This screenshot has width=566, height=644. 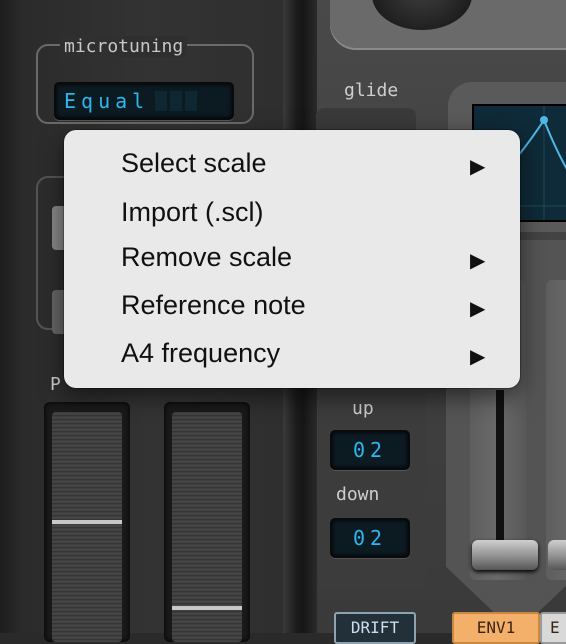 I want to click on bend-down-display: 02, so click(x=370, y=538).